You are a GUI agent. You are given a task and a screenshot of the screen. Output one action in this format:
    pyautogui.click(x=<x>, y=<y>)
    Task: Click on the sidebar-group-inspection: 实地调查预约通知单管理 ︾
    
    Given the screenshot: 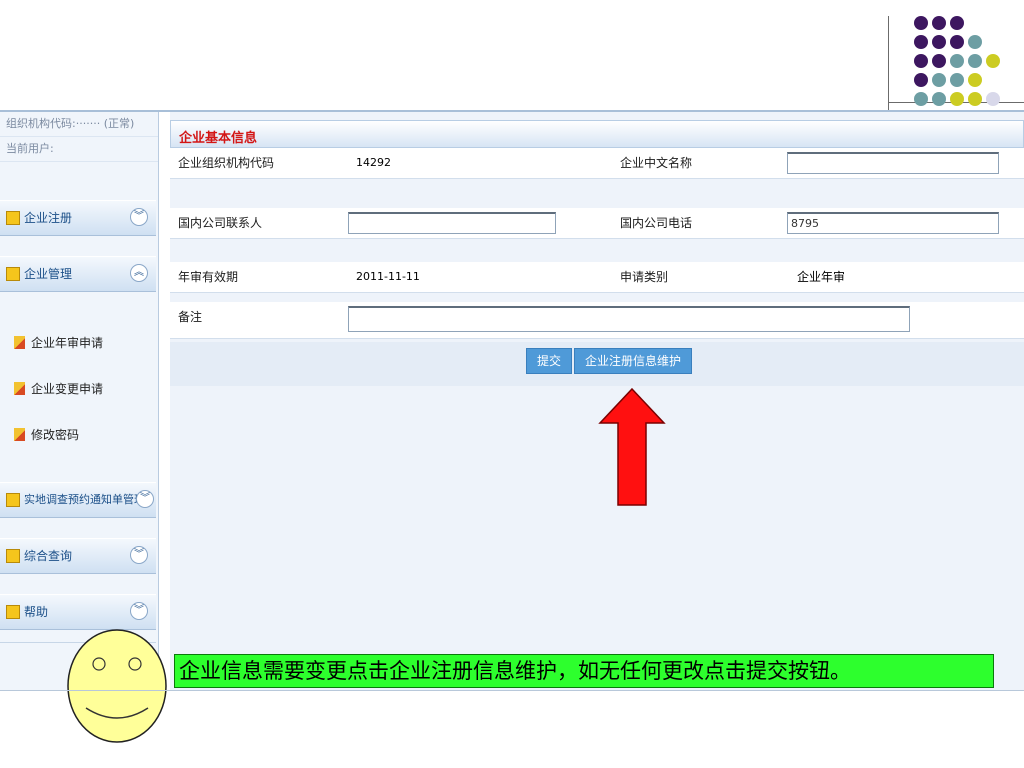 What is the action you would take?
    pyautogui.click(x=78, y=500)
    